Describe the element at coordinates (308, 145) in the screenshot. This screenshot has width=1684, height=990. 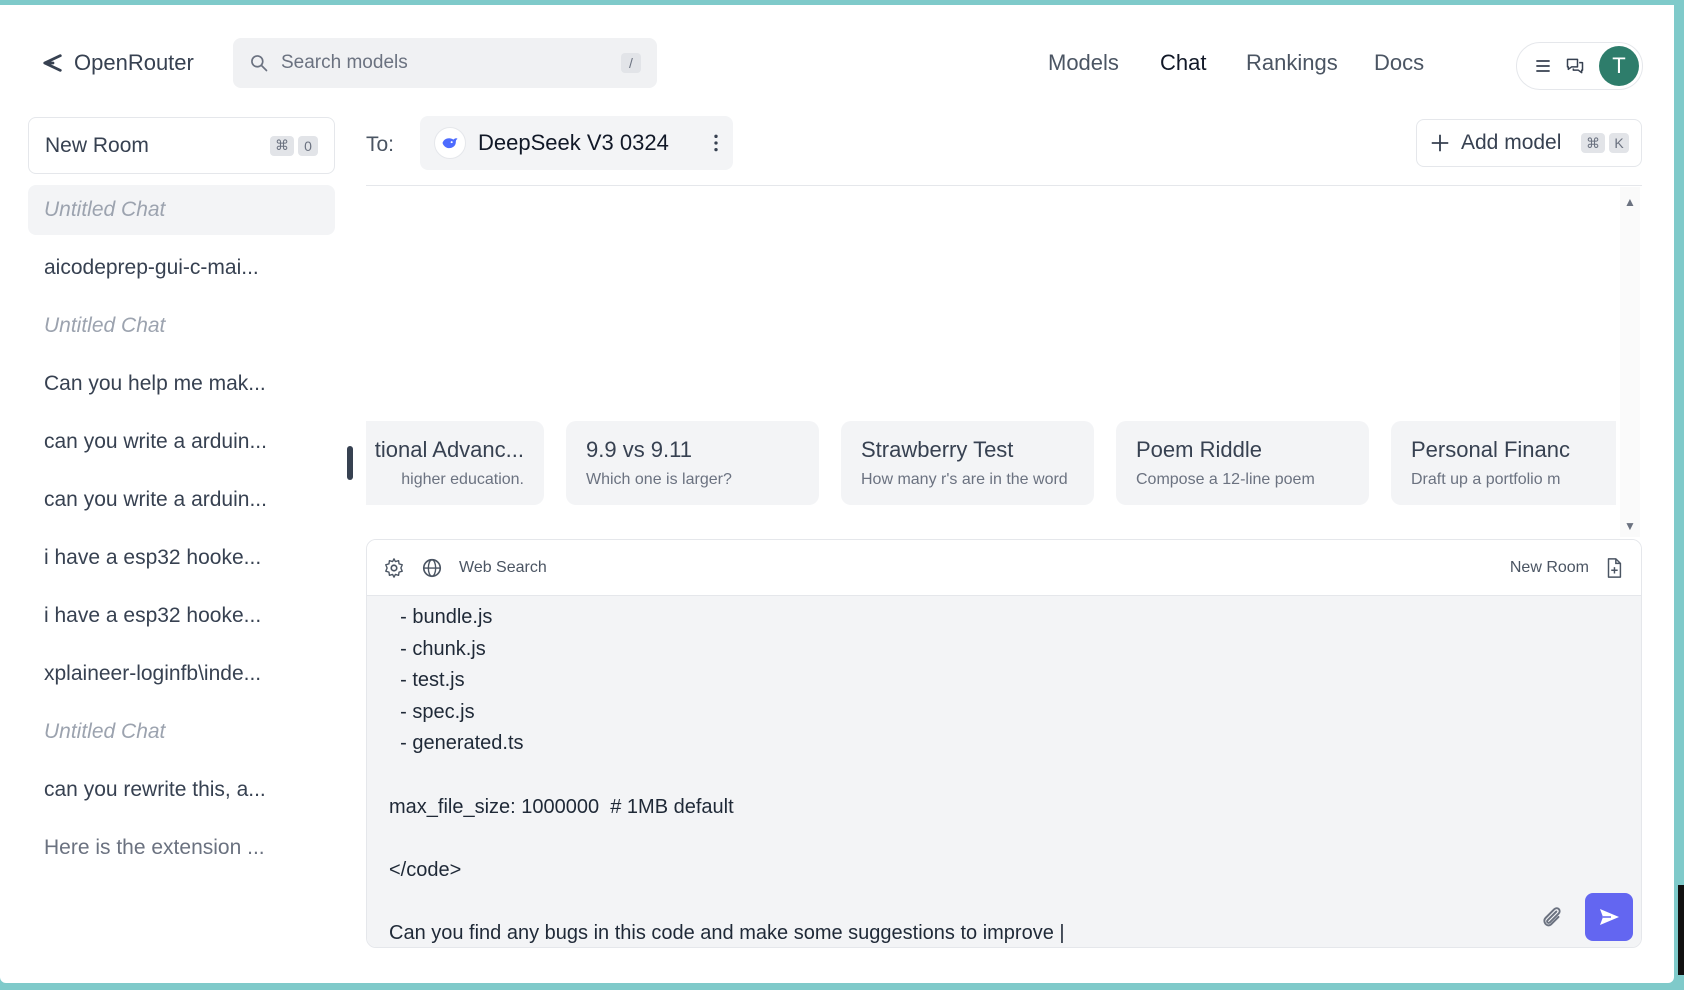
I see `zero-key: 0` at that location.